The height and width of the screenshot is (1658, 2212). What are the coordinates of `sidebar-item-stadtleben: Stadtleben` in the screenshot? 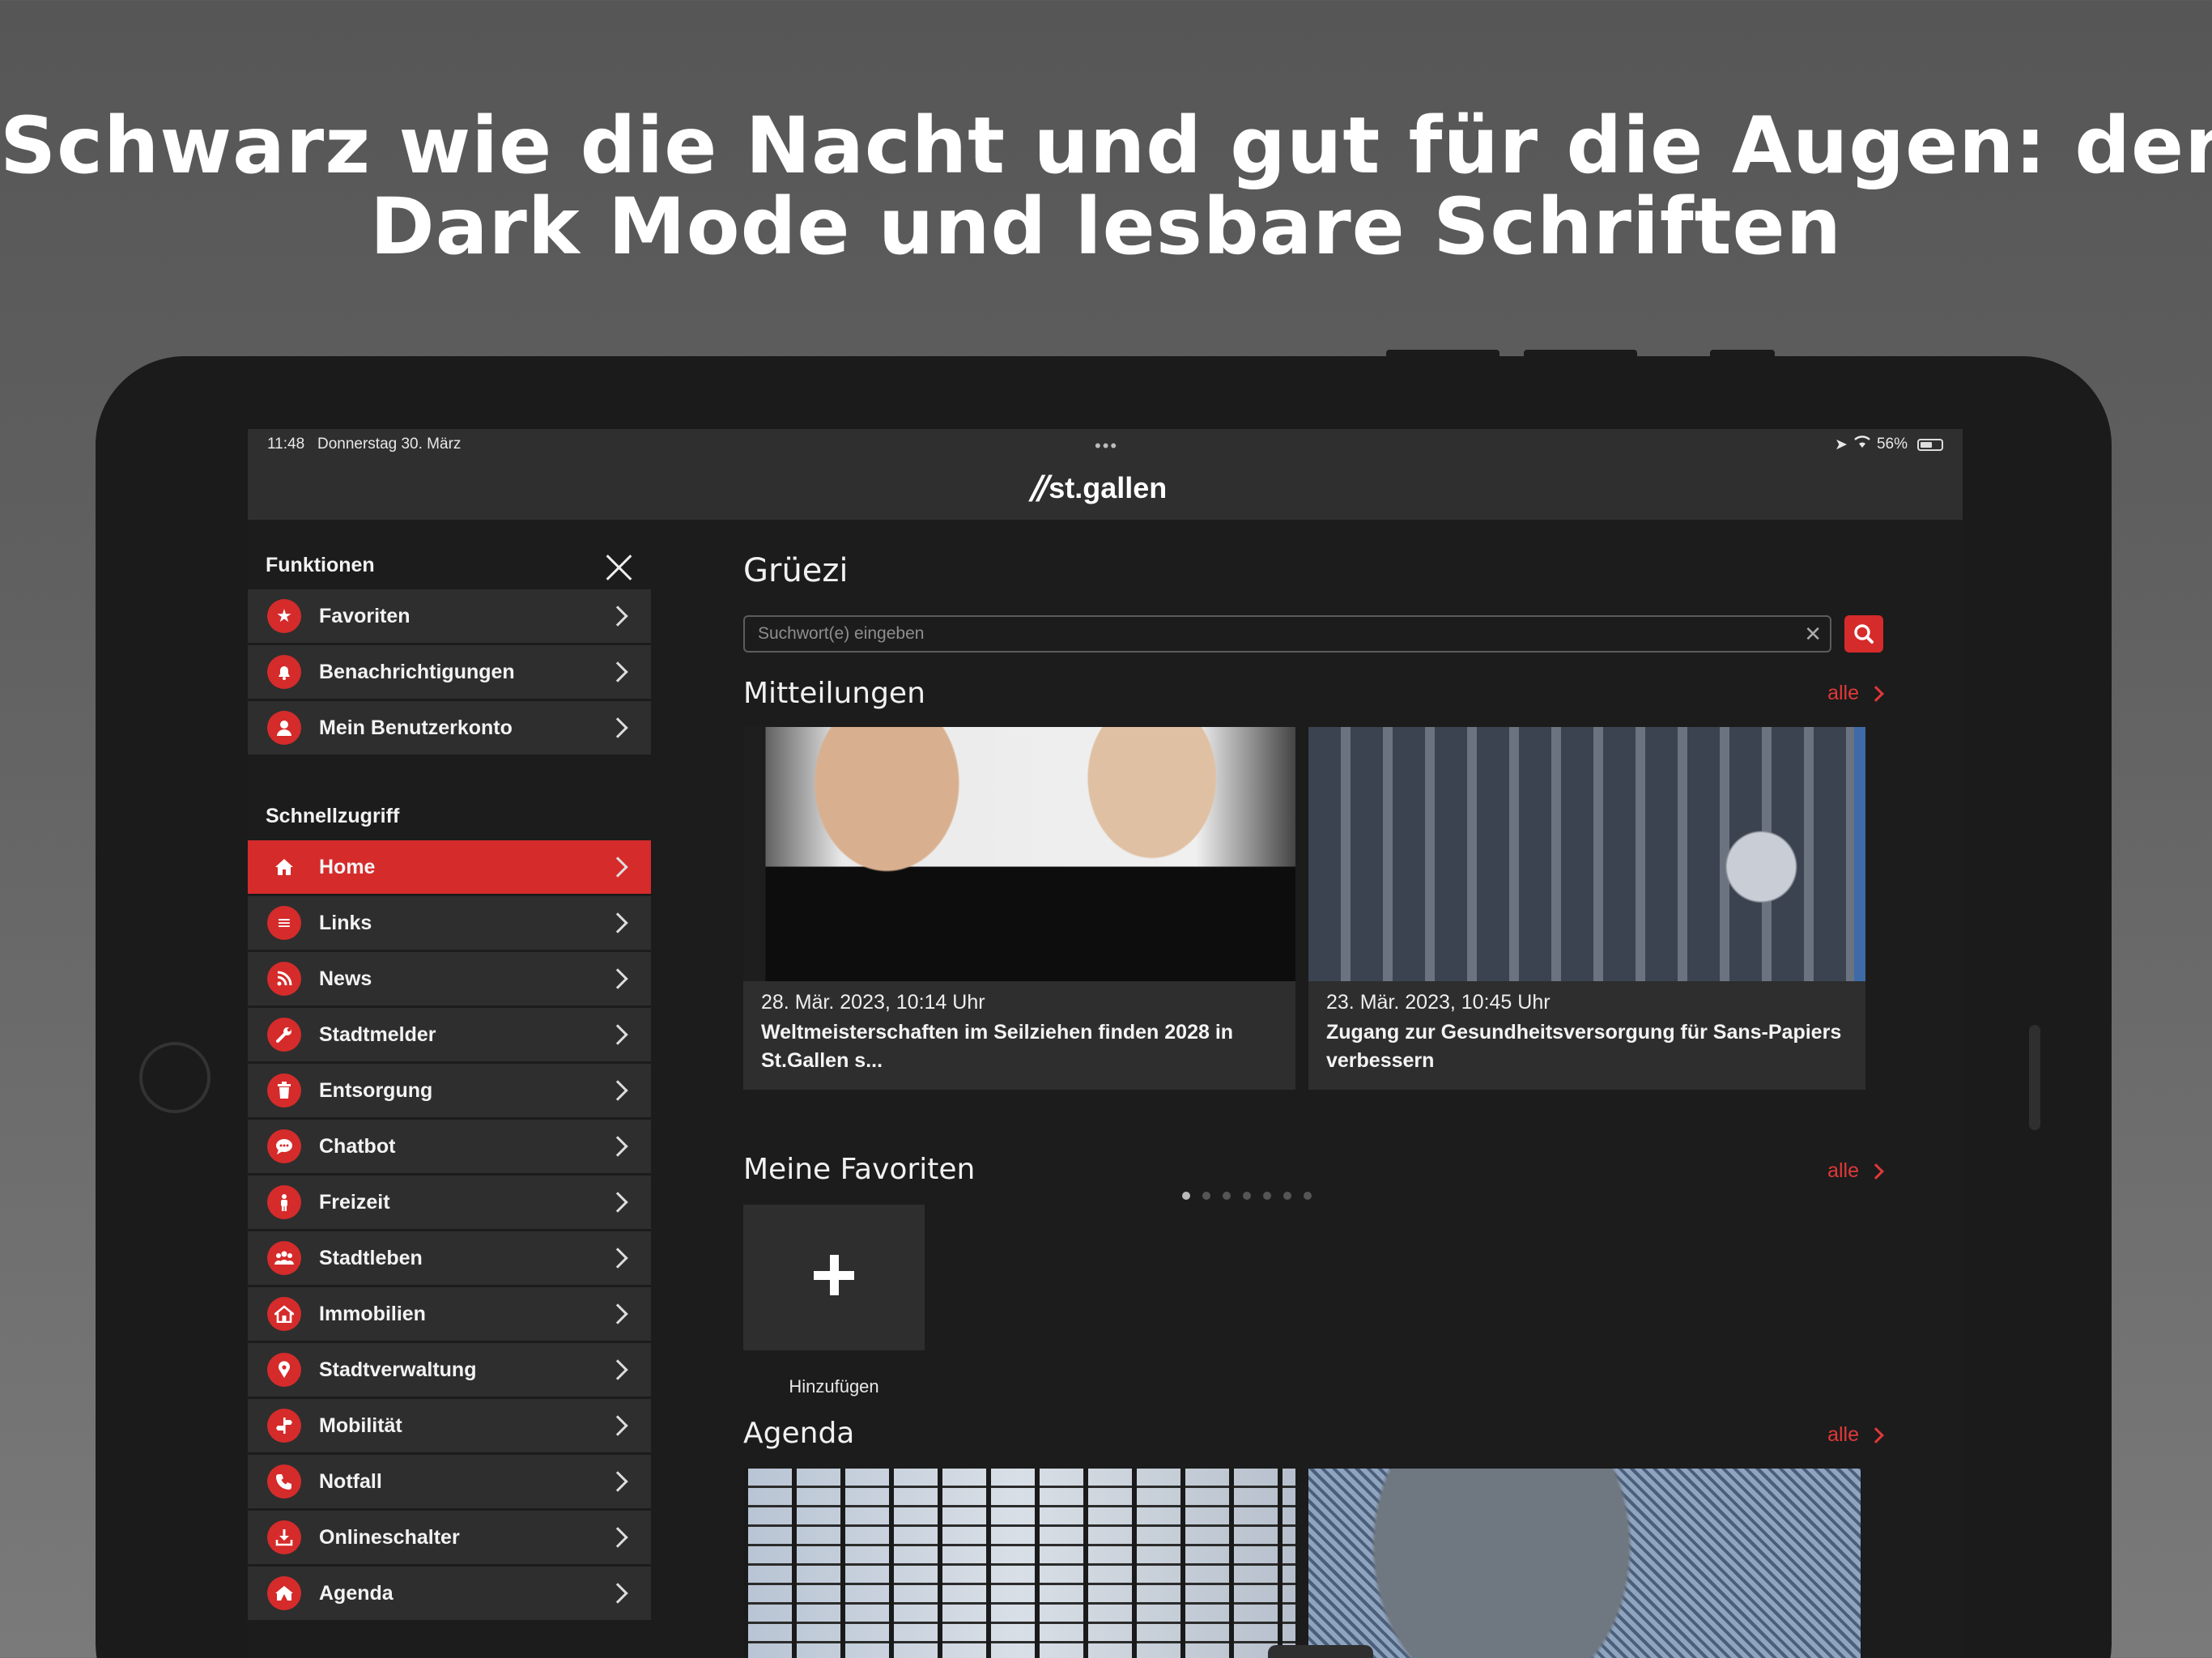 It's located at (450, 1258).